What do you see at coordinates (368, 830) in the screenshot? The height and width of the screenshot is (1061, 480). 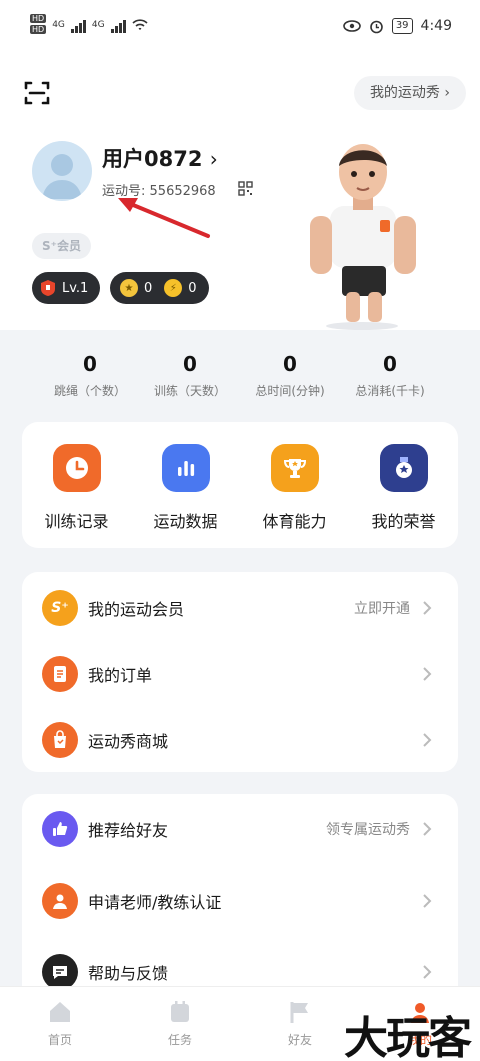 I see `exclusive-show-text: 领专属运动秀` at bounding box center [368, 830].